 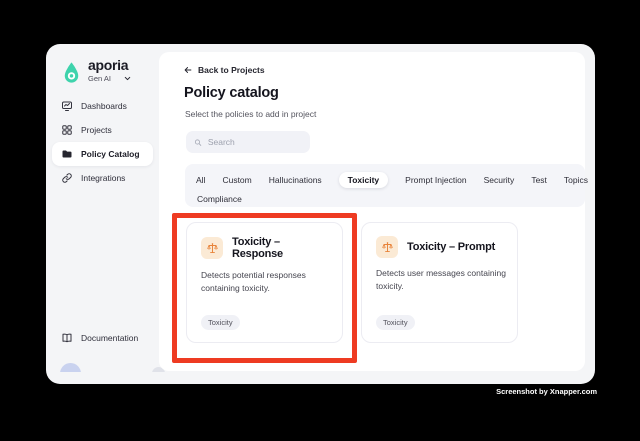 I want to click on tab-topics: Topics, so click(x=576, y=180).